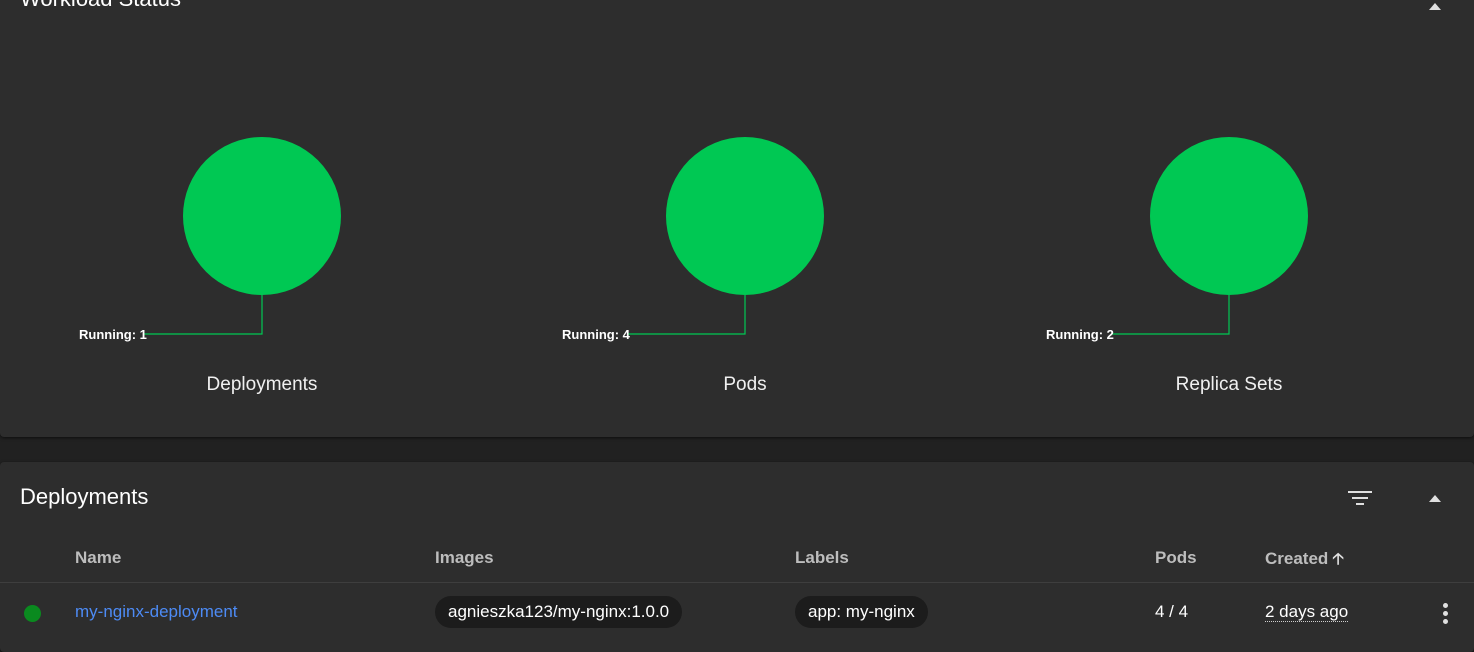 The height and width of the screenshot is (652, 1474). I want to click on column-header-images: Images, so click(464, 557).